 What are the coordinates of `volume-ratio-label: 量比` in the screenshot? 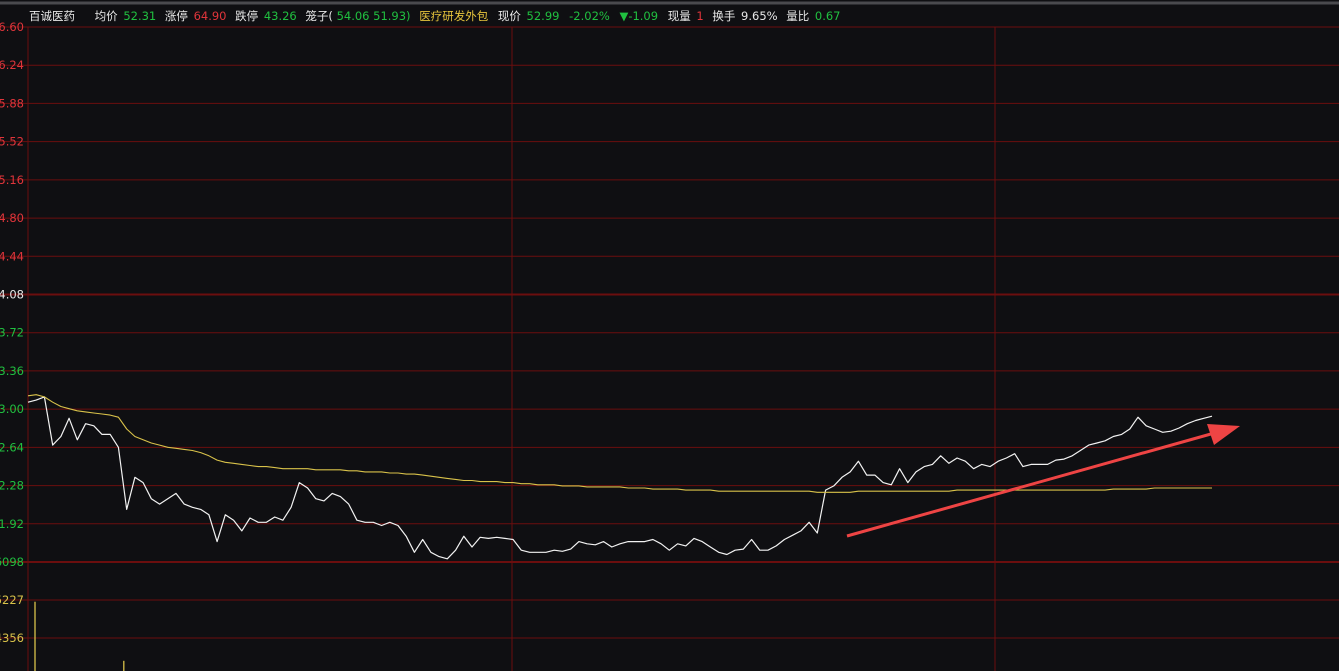 It's located at (797, 16).